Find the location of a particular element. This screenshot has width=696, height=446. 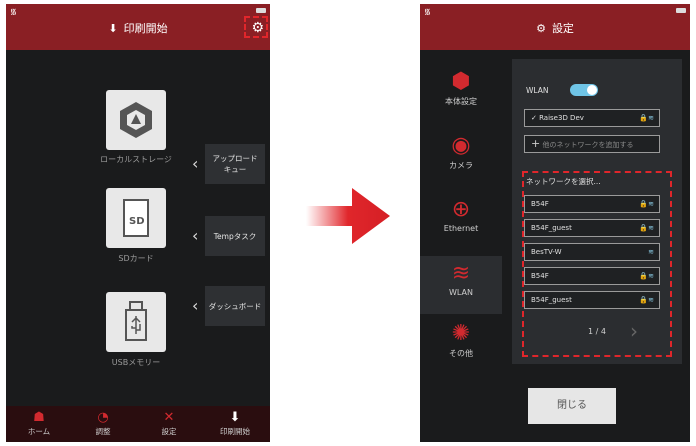

sidebar-item-label: 本体設定 is located at coordinates (461, 101).